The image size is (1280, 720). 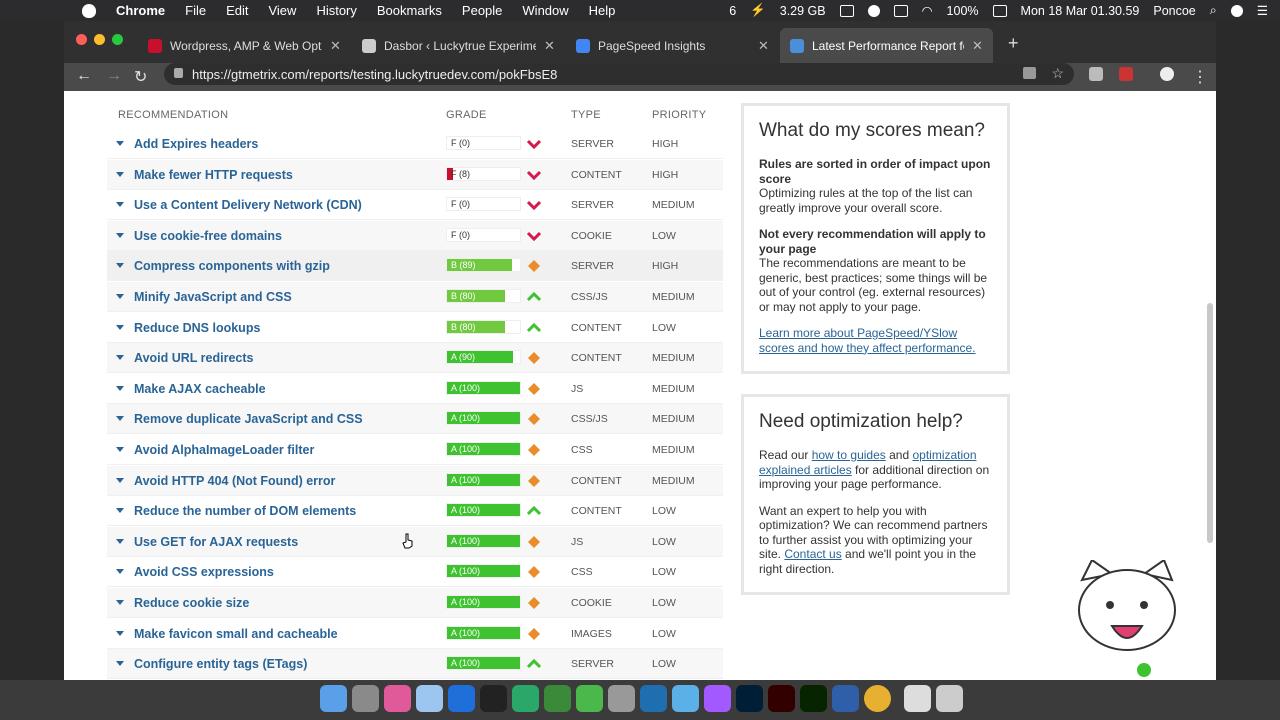 What do you see at coordinates (482, 10) in the screenshot?
I see `menu-people: People` at bounding box center [482, 10].